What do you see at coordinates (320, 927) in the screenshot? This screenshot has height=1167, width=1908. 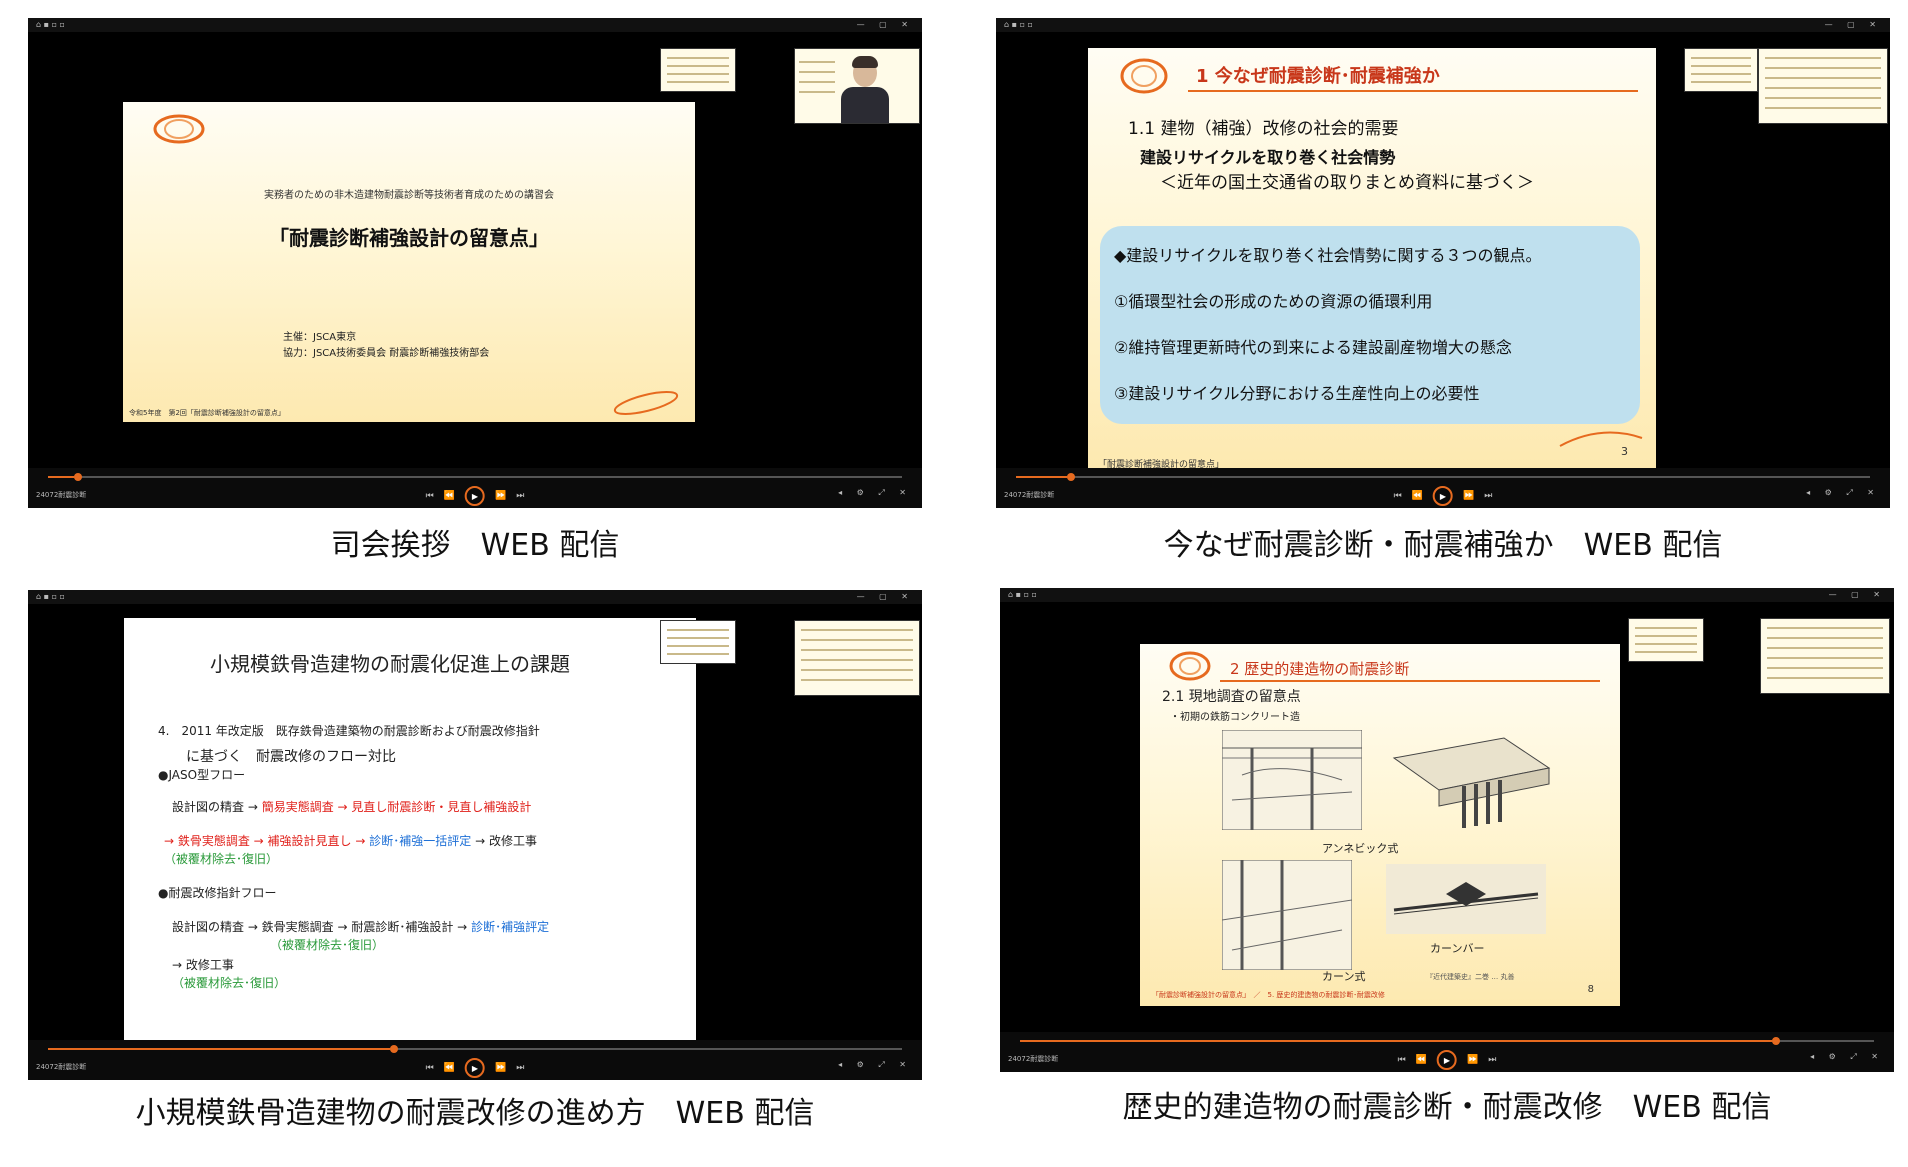 I see `flow3-pre: 設計図の精査 → 鉄骨実態調査 → 耐震診断･補強設計 →` at bounding box center [320, 927].